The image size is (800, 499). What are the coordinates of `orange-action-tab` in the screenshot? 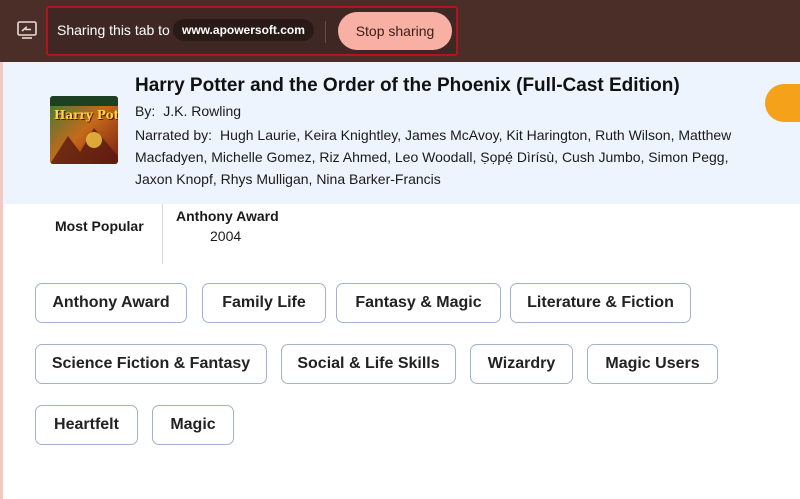 It's located at (782, 103).